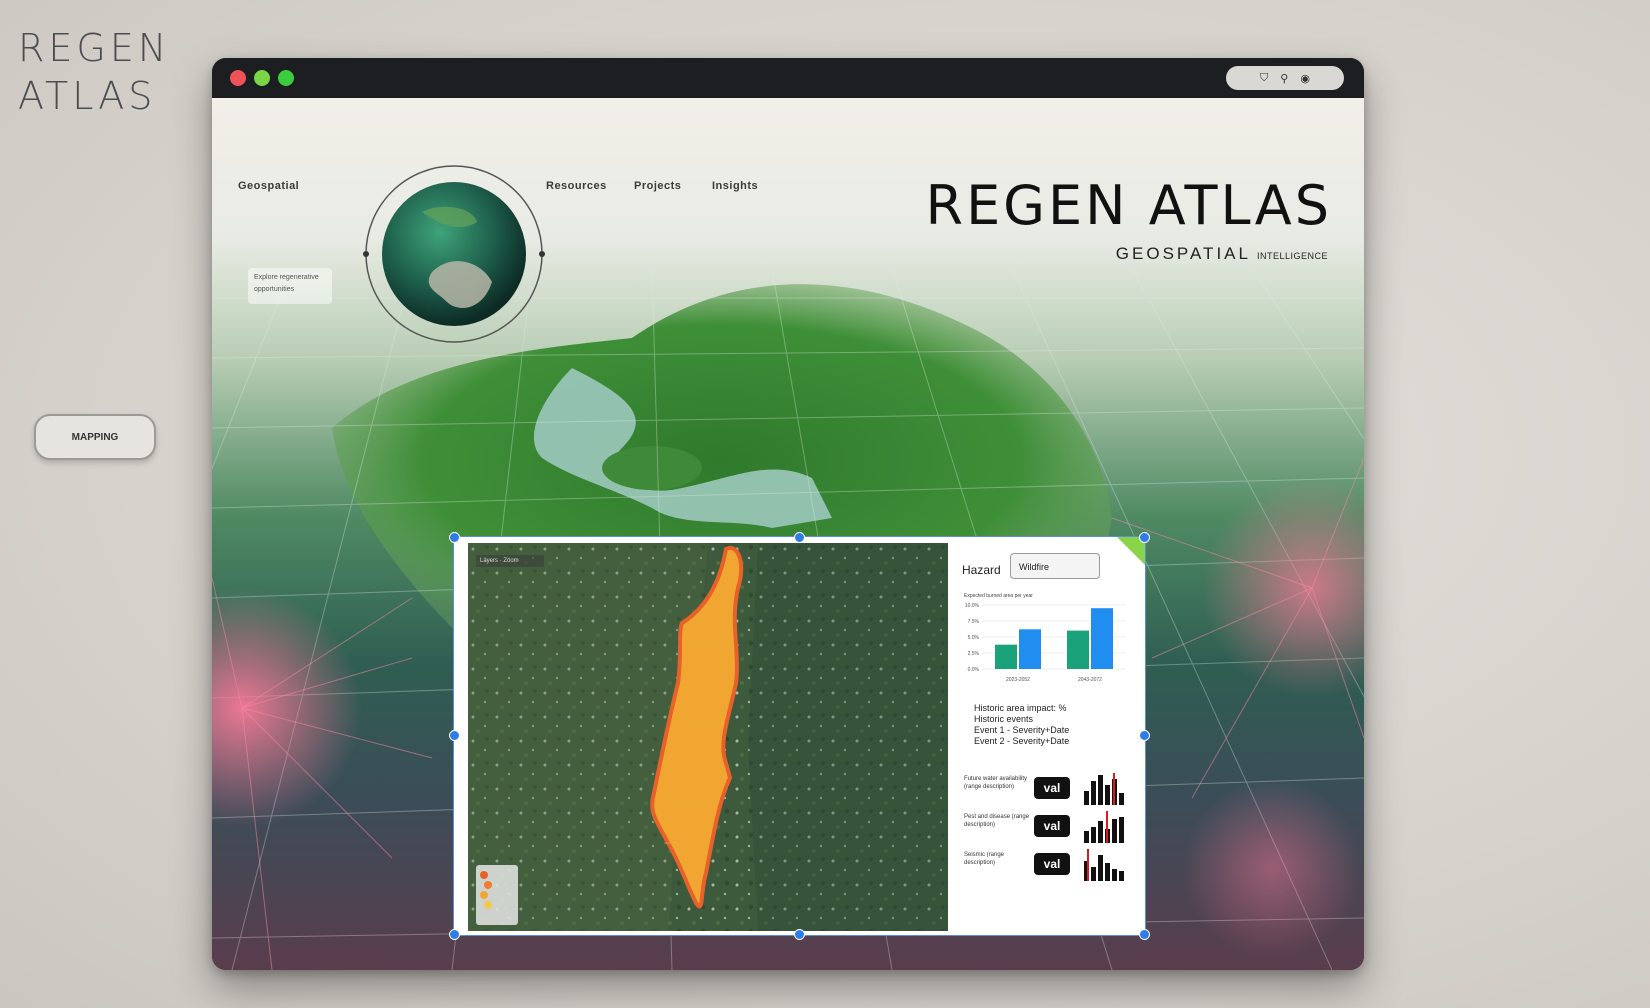  I want to click on shield-icon: ⛉, so click(1264, 78).